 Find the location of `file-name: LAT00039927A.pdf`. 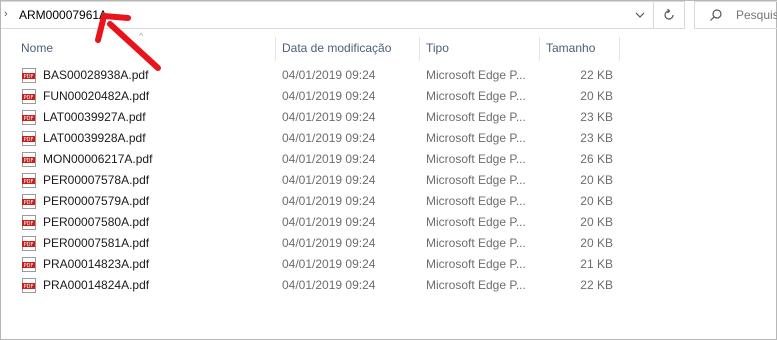

file-name: LAT00039927A.pdf is located at coordinates (94, 117).